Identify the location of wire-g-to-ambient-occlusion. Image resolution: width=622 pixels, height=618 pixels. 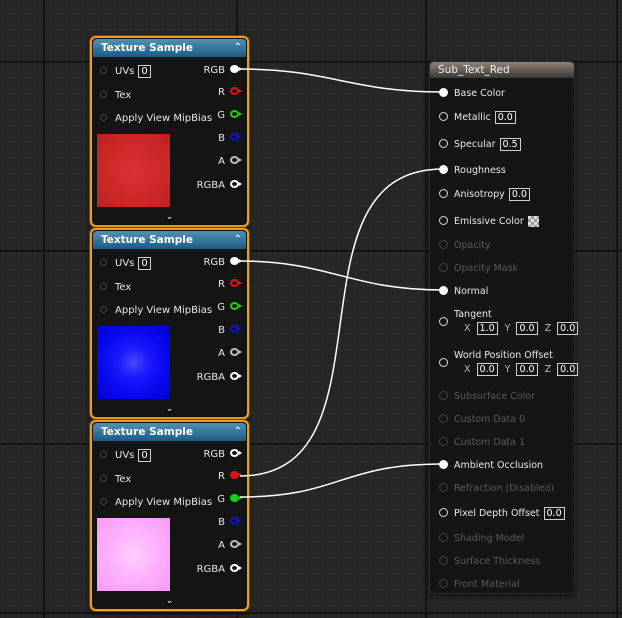
(341, 480).